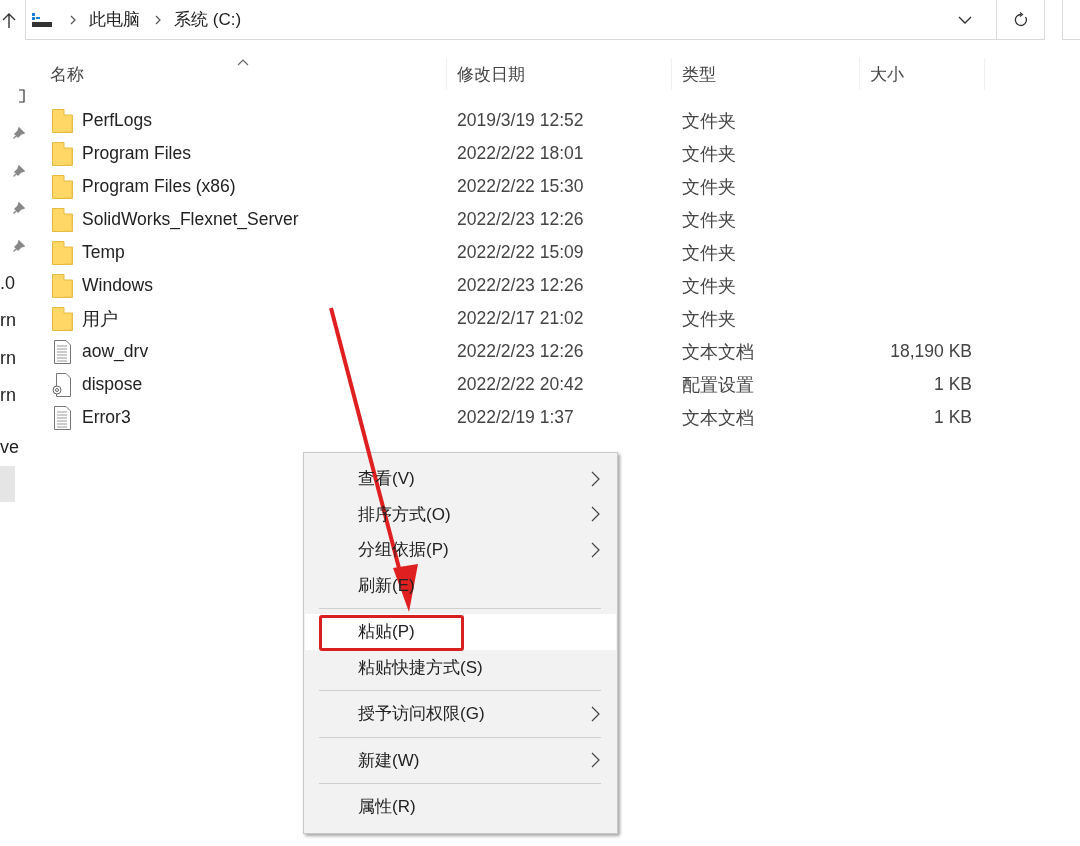 The width and height of the screenshot is (1080, 846). What do you see at coordinates (103, 252) in the screenshot?
I see `file-name: Temp` at bounding box center [103, 252].